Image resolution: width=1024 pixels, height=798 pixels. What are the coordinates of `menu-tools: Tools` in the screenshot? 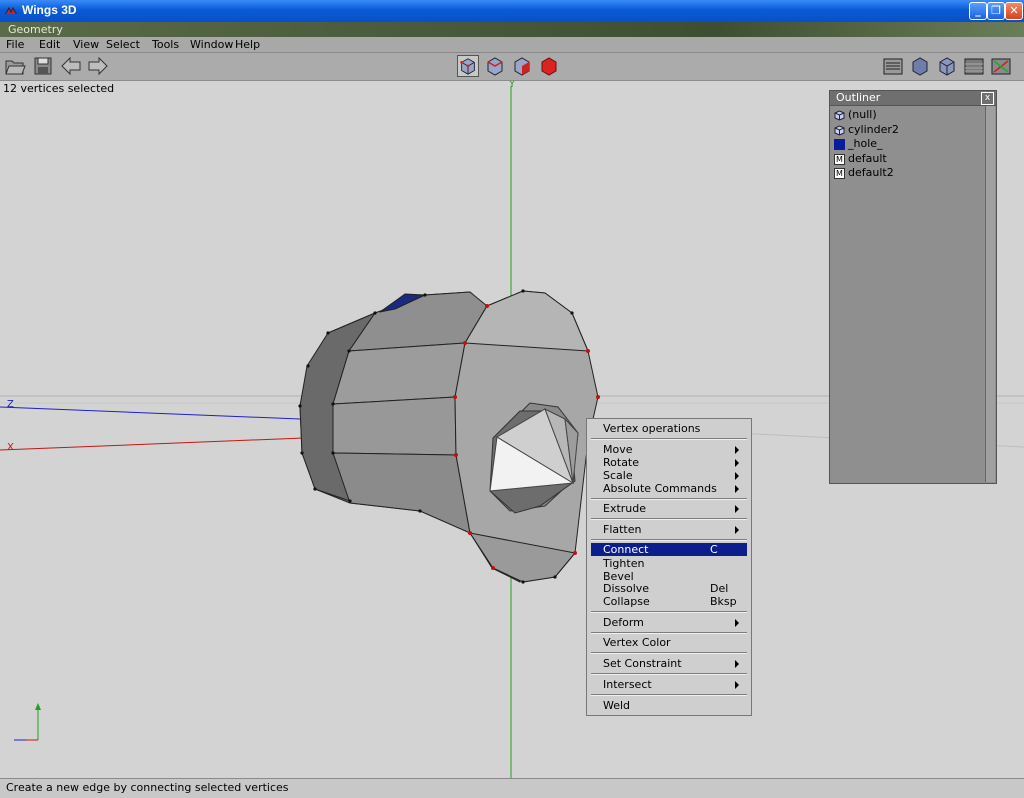 It's located at (165, 45).